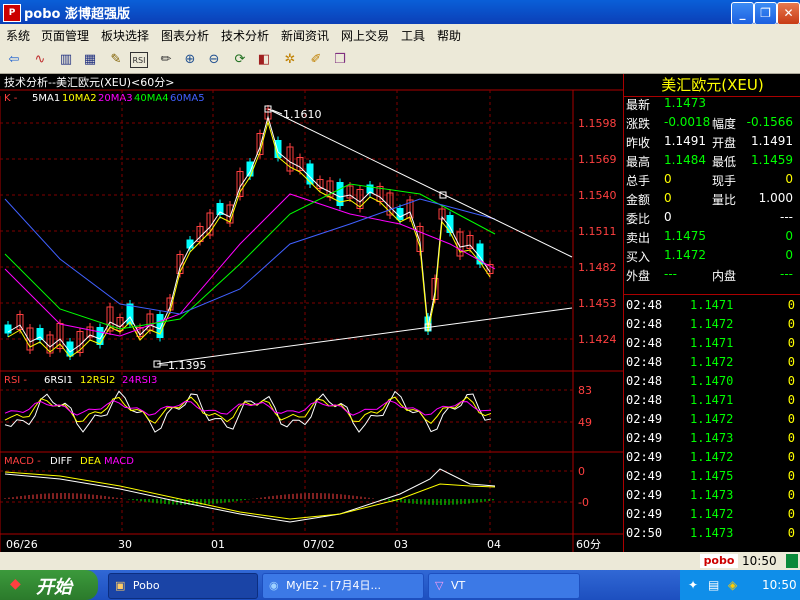  Describe the element at coordinates (712, 535) in the screenshot. I see `tick-row: 02:50 1.1473 0` at that location.